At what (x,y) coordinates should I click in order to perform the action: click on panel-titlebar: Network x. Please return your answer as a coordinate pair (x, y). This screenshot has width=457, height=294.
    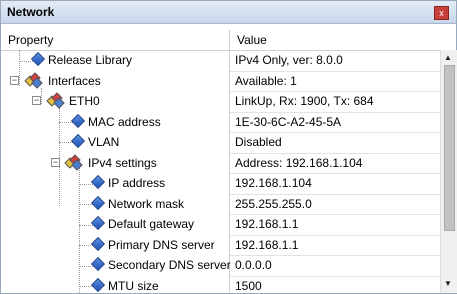
    Looking at the image, I should click on (228, 12).